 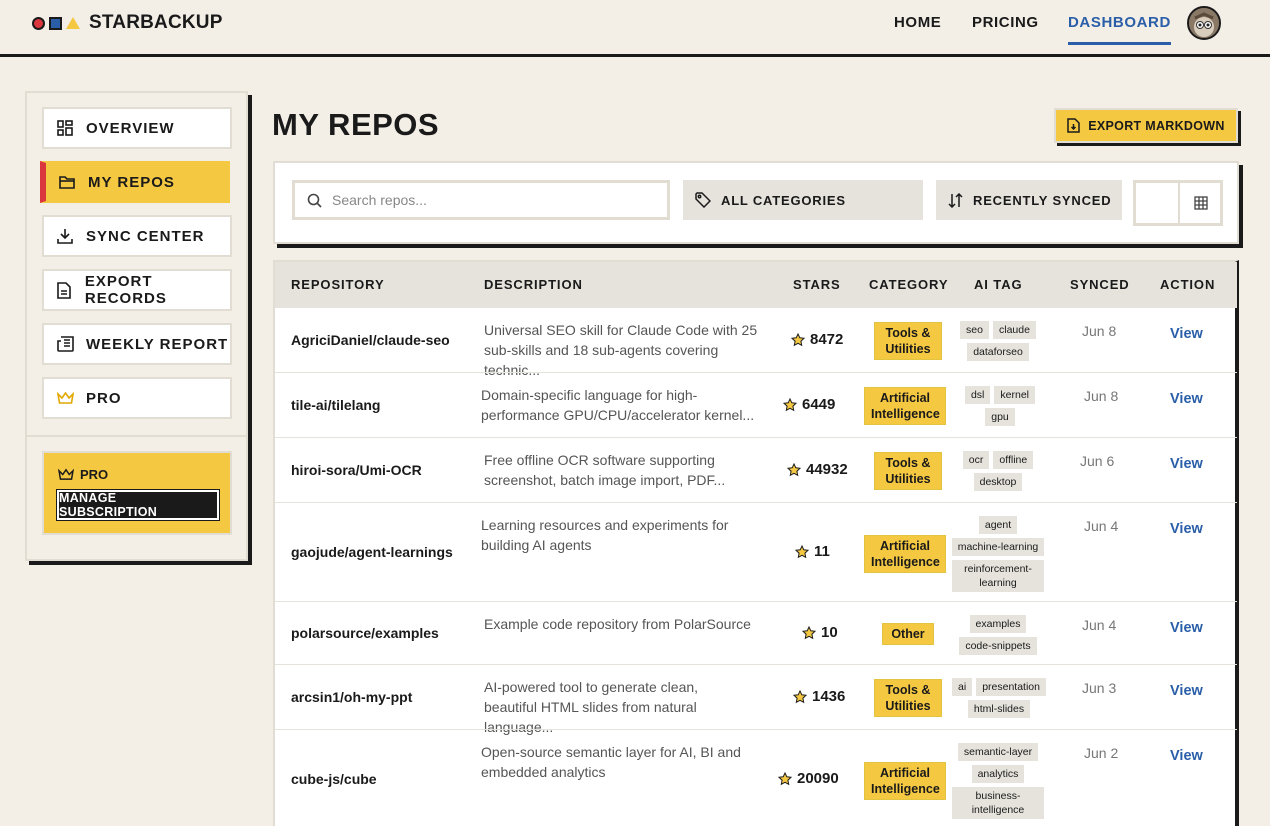 What do you see at coordinates (998, 547) in the screenshot?
I see `ai-tag: machine-learning` at bounding box center [998, 547].